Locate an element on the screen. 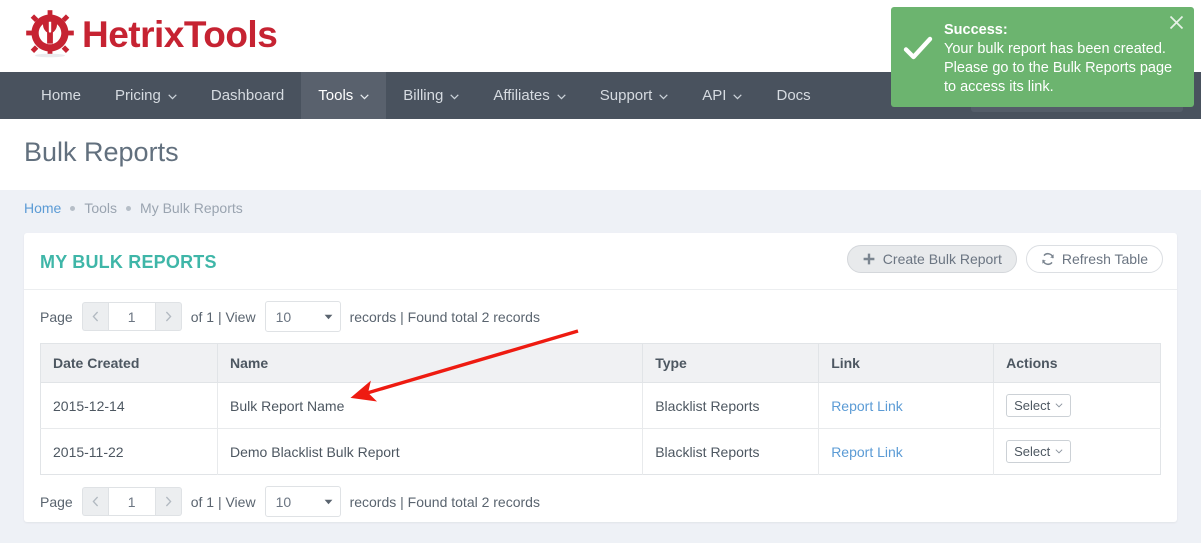 This screenshot has width=1201, height=543. nav-item-pricing: Pricing is located at coordinates (146, 95).